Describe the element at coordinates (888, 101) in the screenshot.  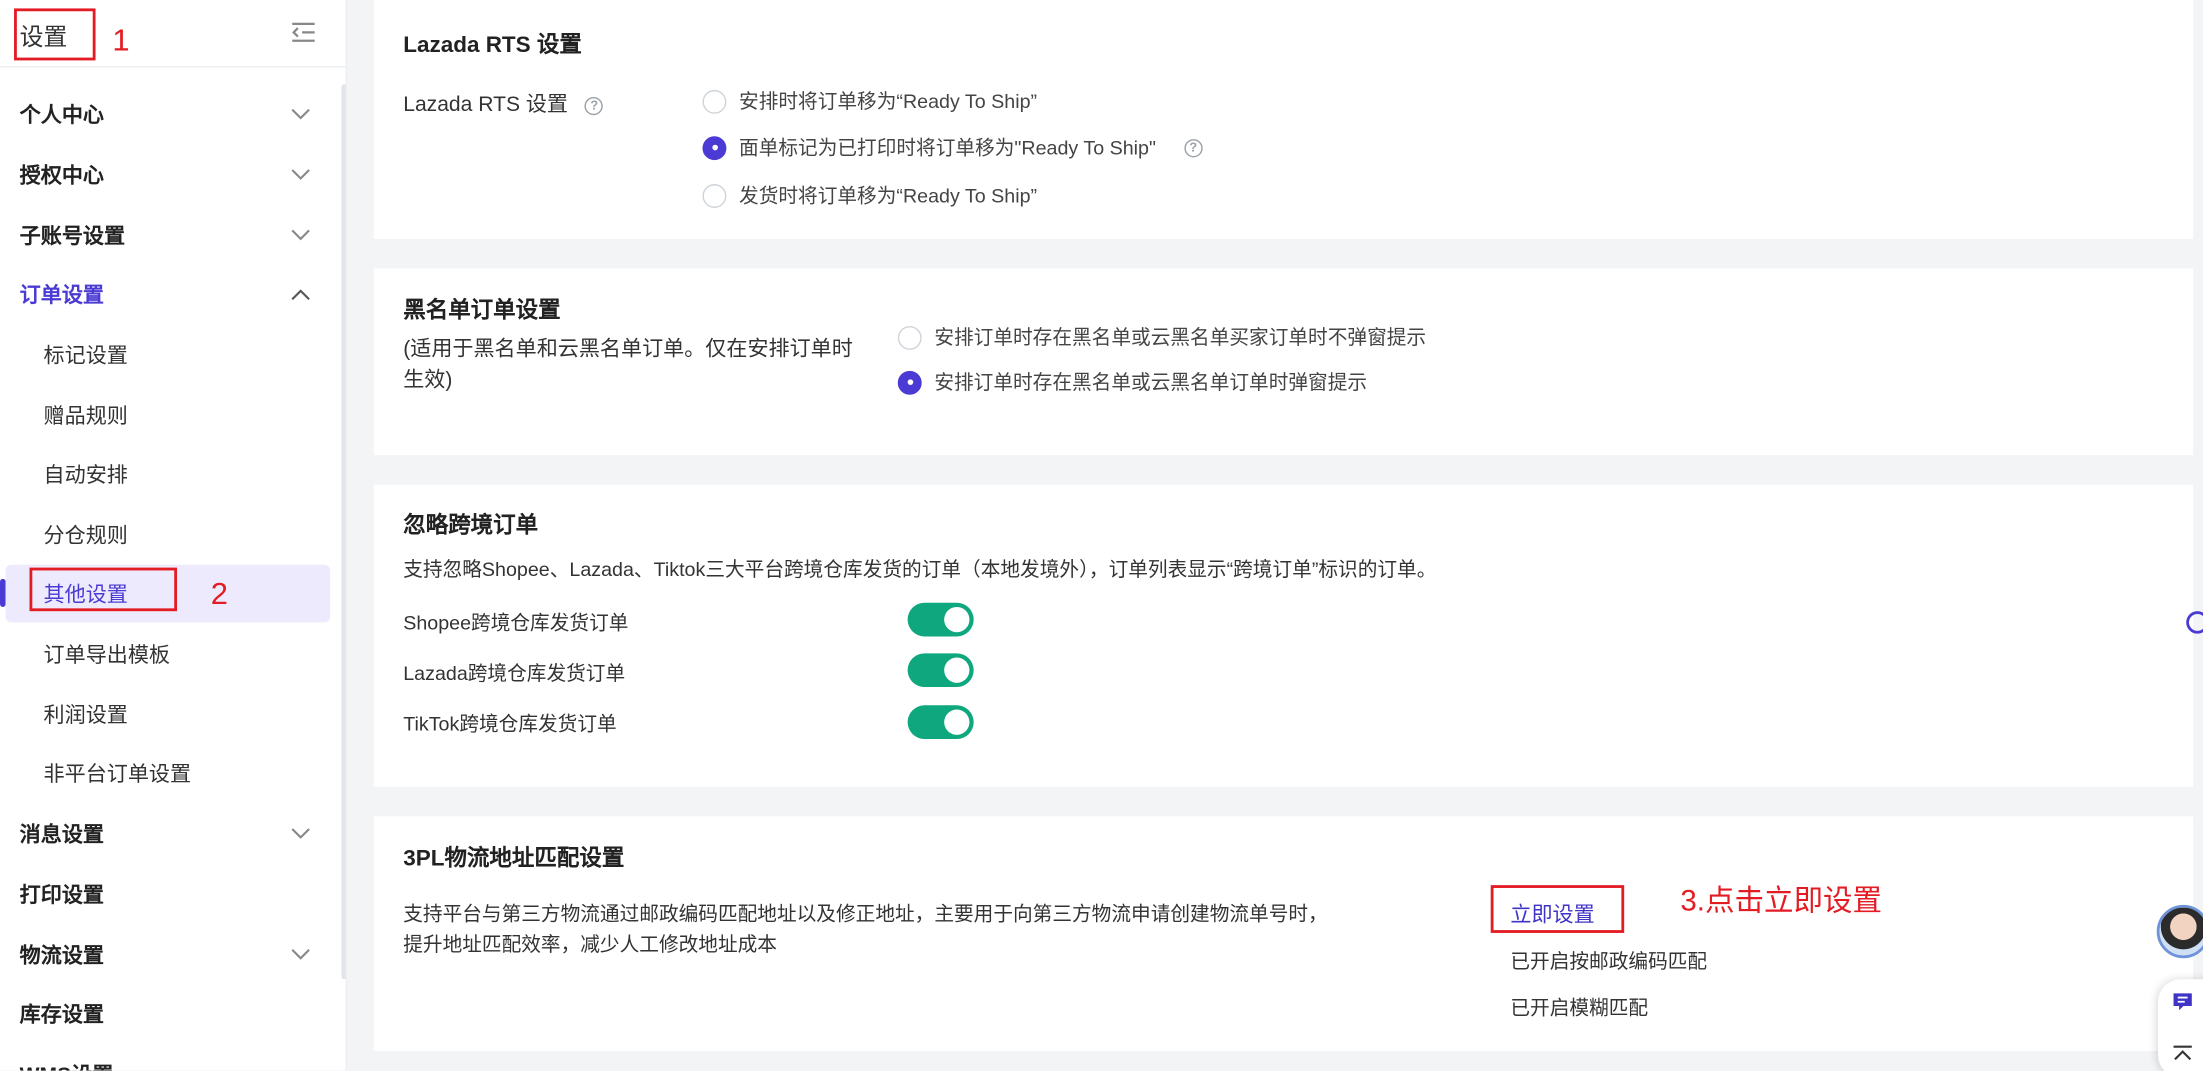
I see `radio-label: 安排时将订单移为“Ready To Ship”` at that location.